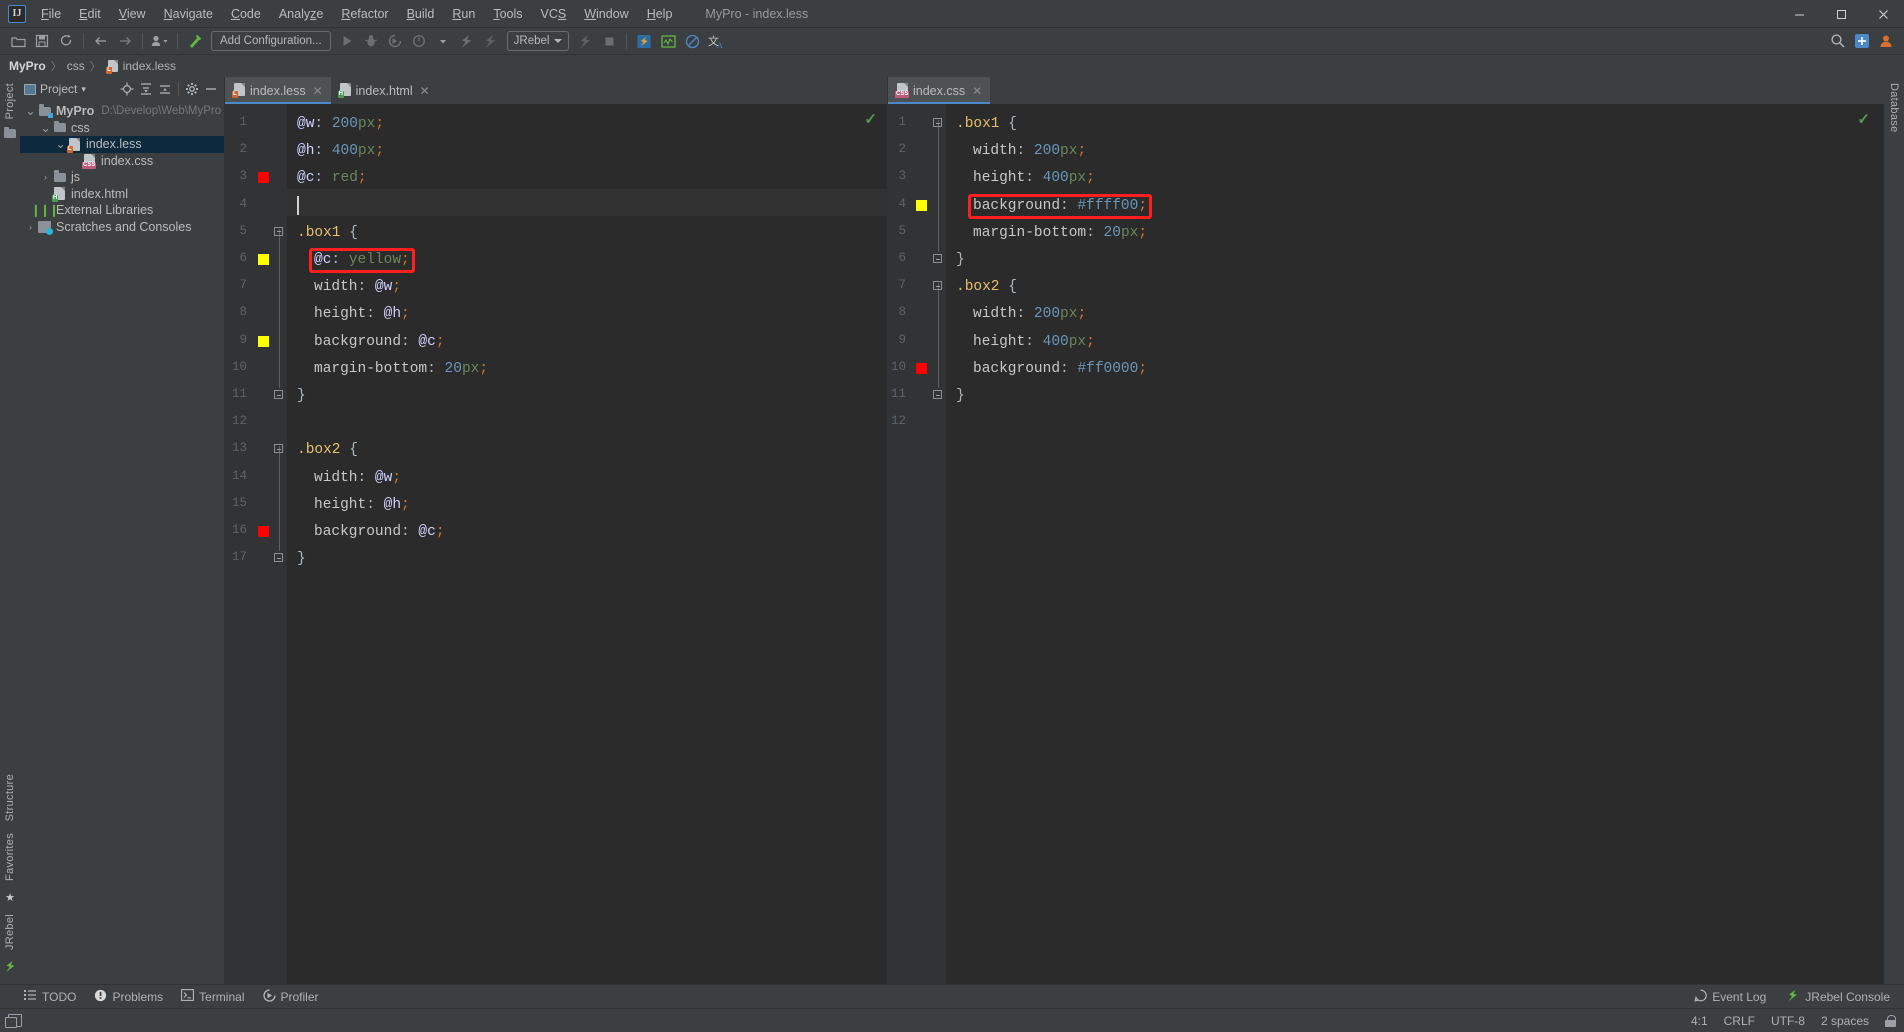 Image resolution: width=1904 pixels, height=1032 pixels. I want to click on breadcrumb-project: MyPro, so click(27, 66).